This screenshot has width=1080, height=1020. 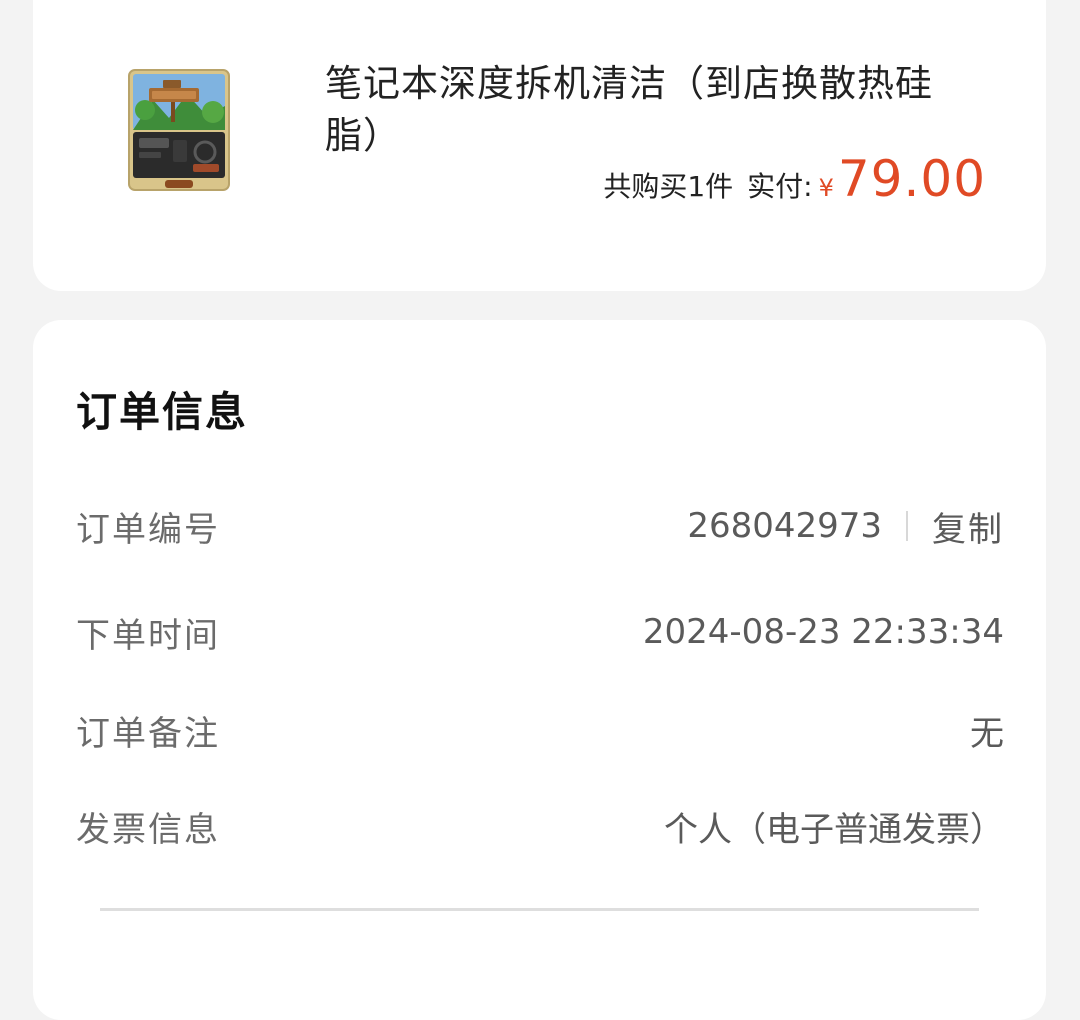 I want to click on product-title: 笔记本深度拆机清洁（到店换散热硅脂）, so click(x=645, y=110).